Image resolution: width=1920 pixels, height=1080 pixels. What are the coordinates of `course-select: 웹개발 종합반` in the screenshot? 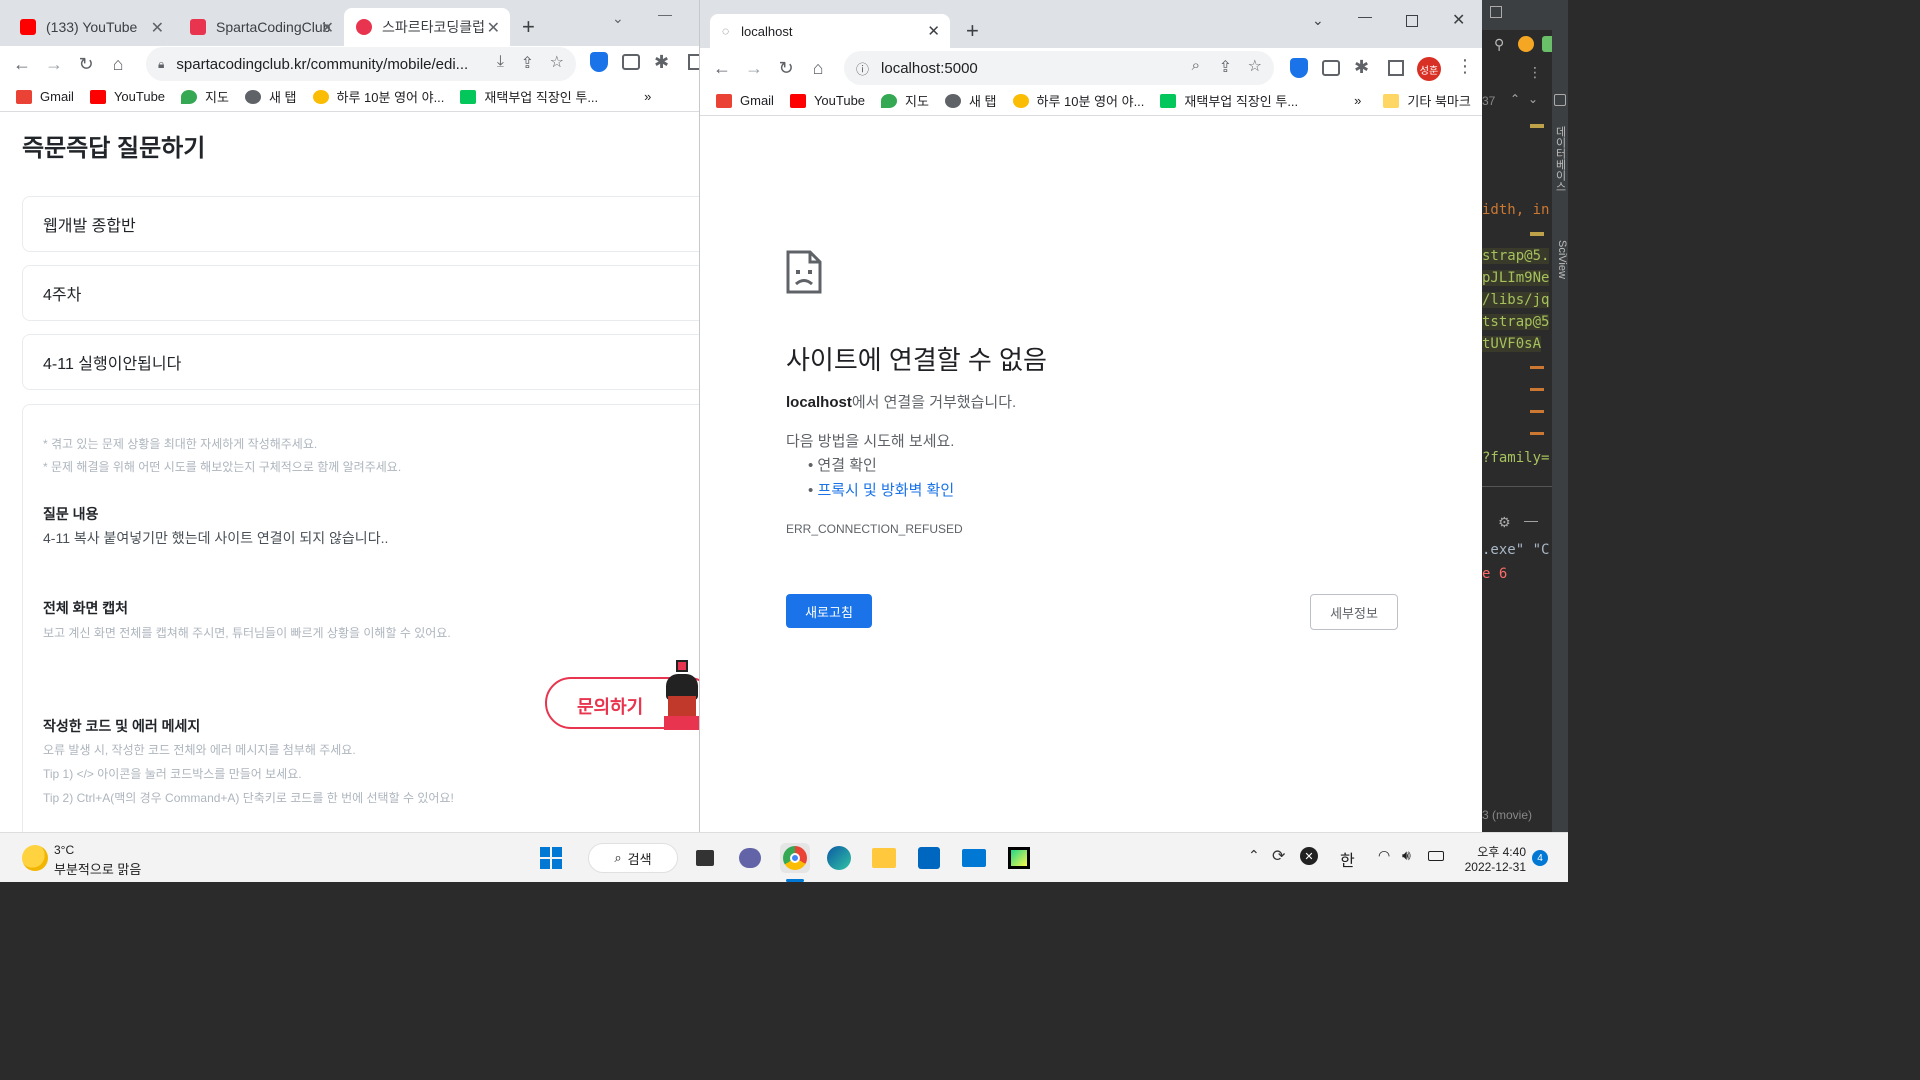 It's located at (361, 224).